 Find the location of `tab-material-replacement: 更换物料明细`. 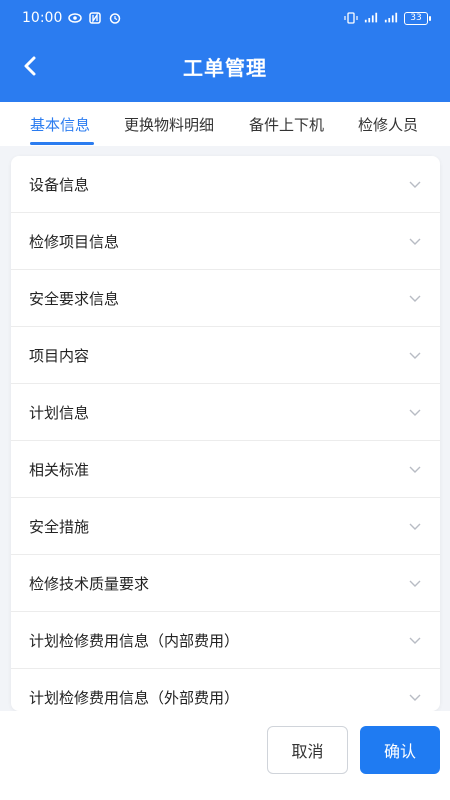

tab-material-replacement: 更换物料明细 is located at coordinates (169, 124).